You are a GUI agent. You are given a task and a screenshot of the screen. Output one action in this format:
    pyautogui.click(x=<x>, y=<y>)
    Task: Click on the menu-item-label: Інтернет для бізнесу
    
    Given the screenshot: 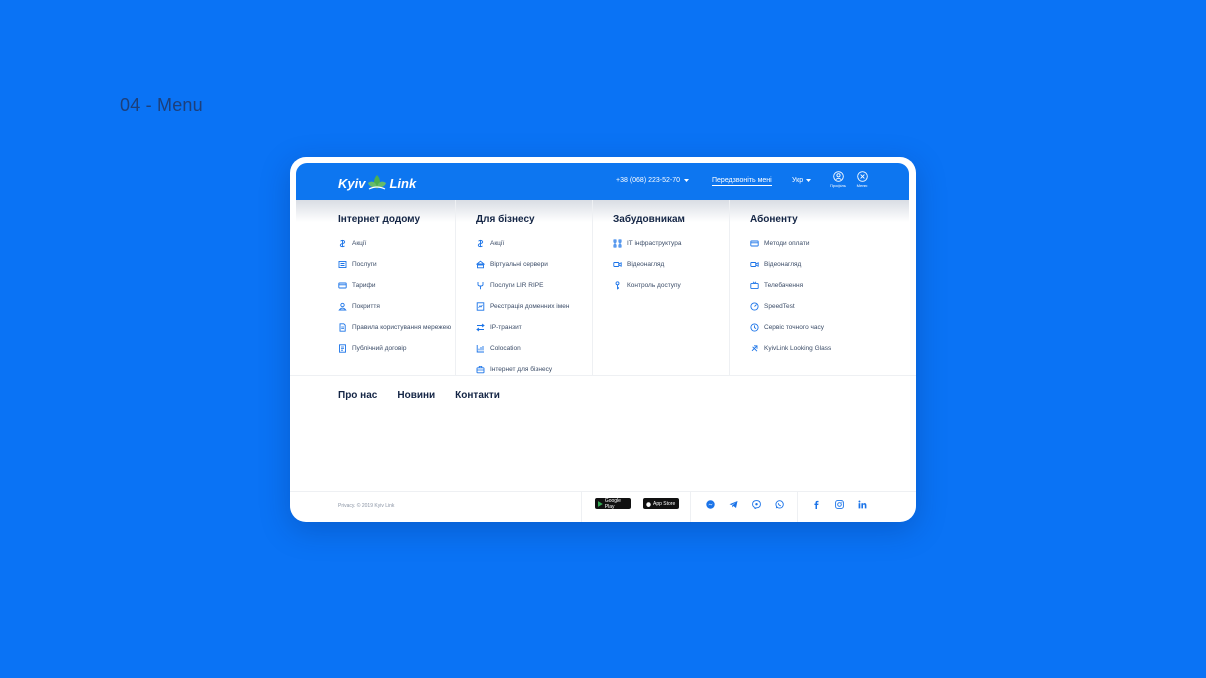 What is the action you would take?
    pyautogui.click(x=521, y=369)
    